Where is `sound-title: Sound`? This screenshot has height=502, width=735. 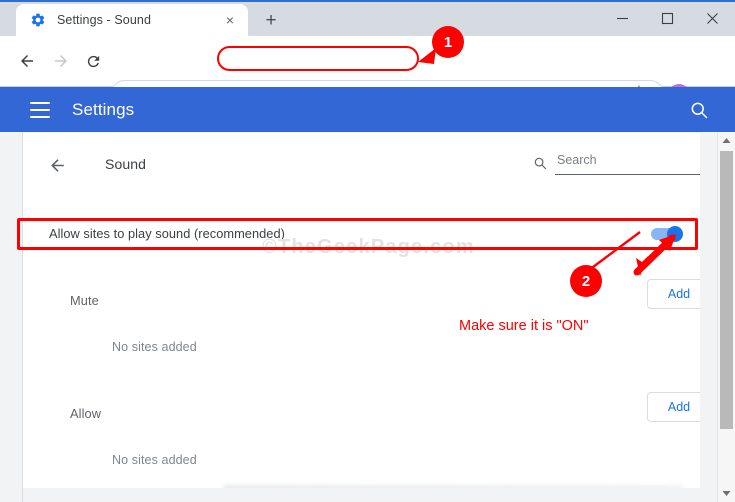 sound-title: Sound is located at coordinates (125, 164).